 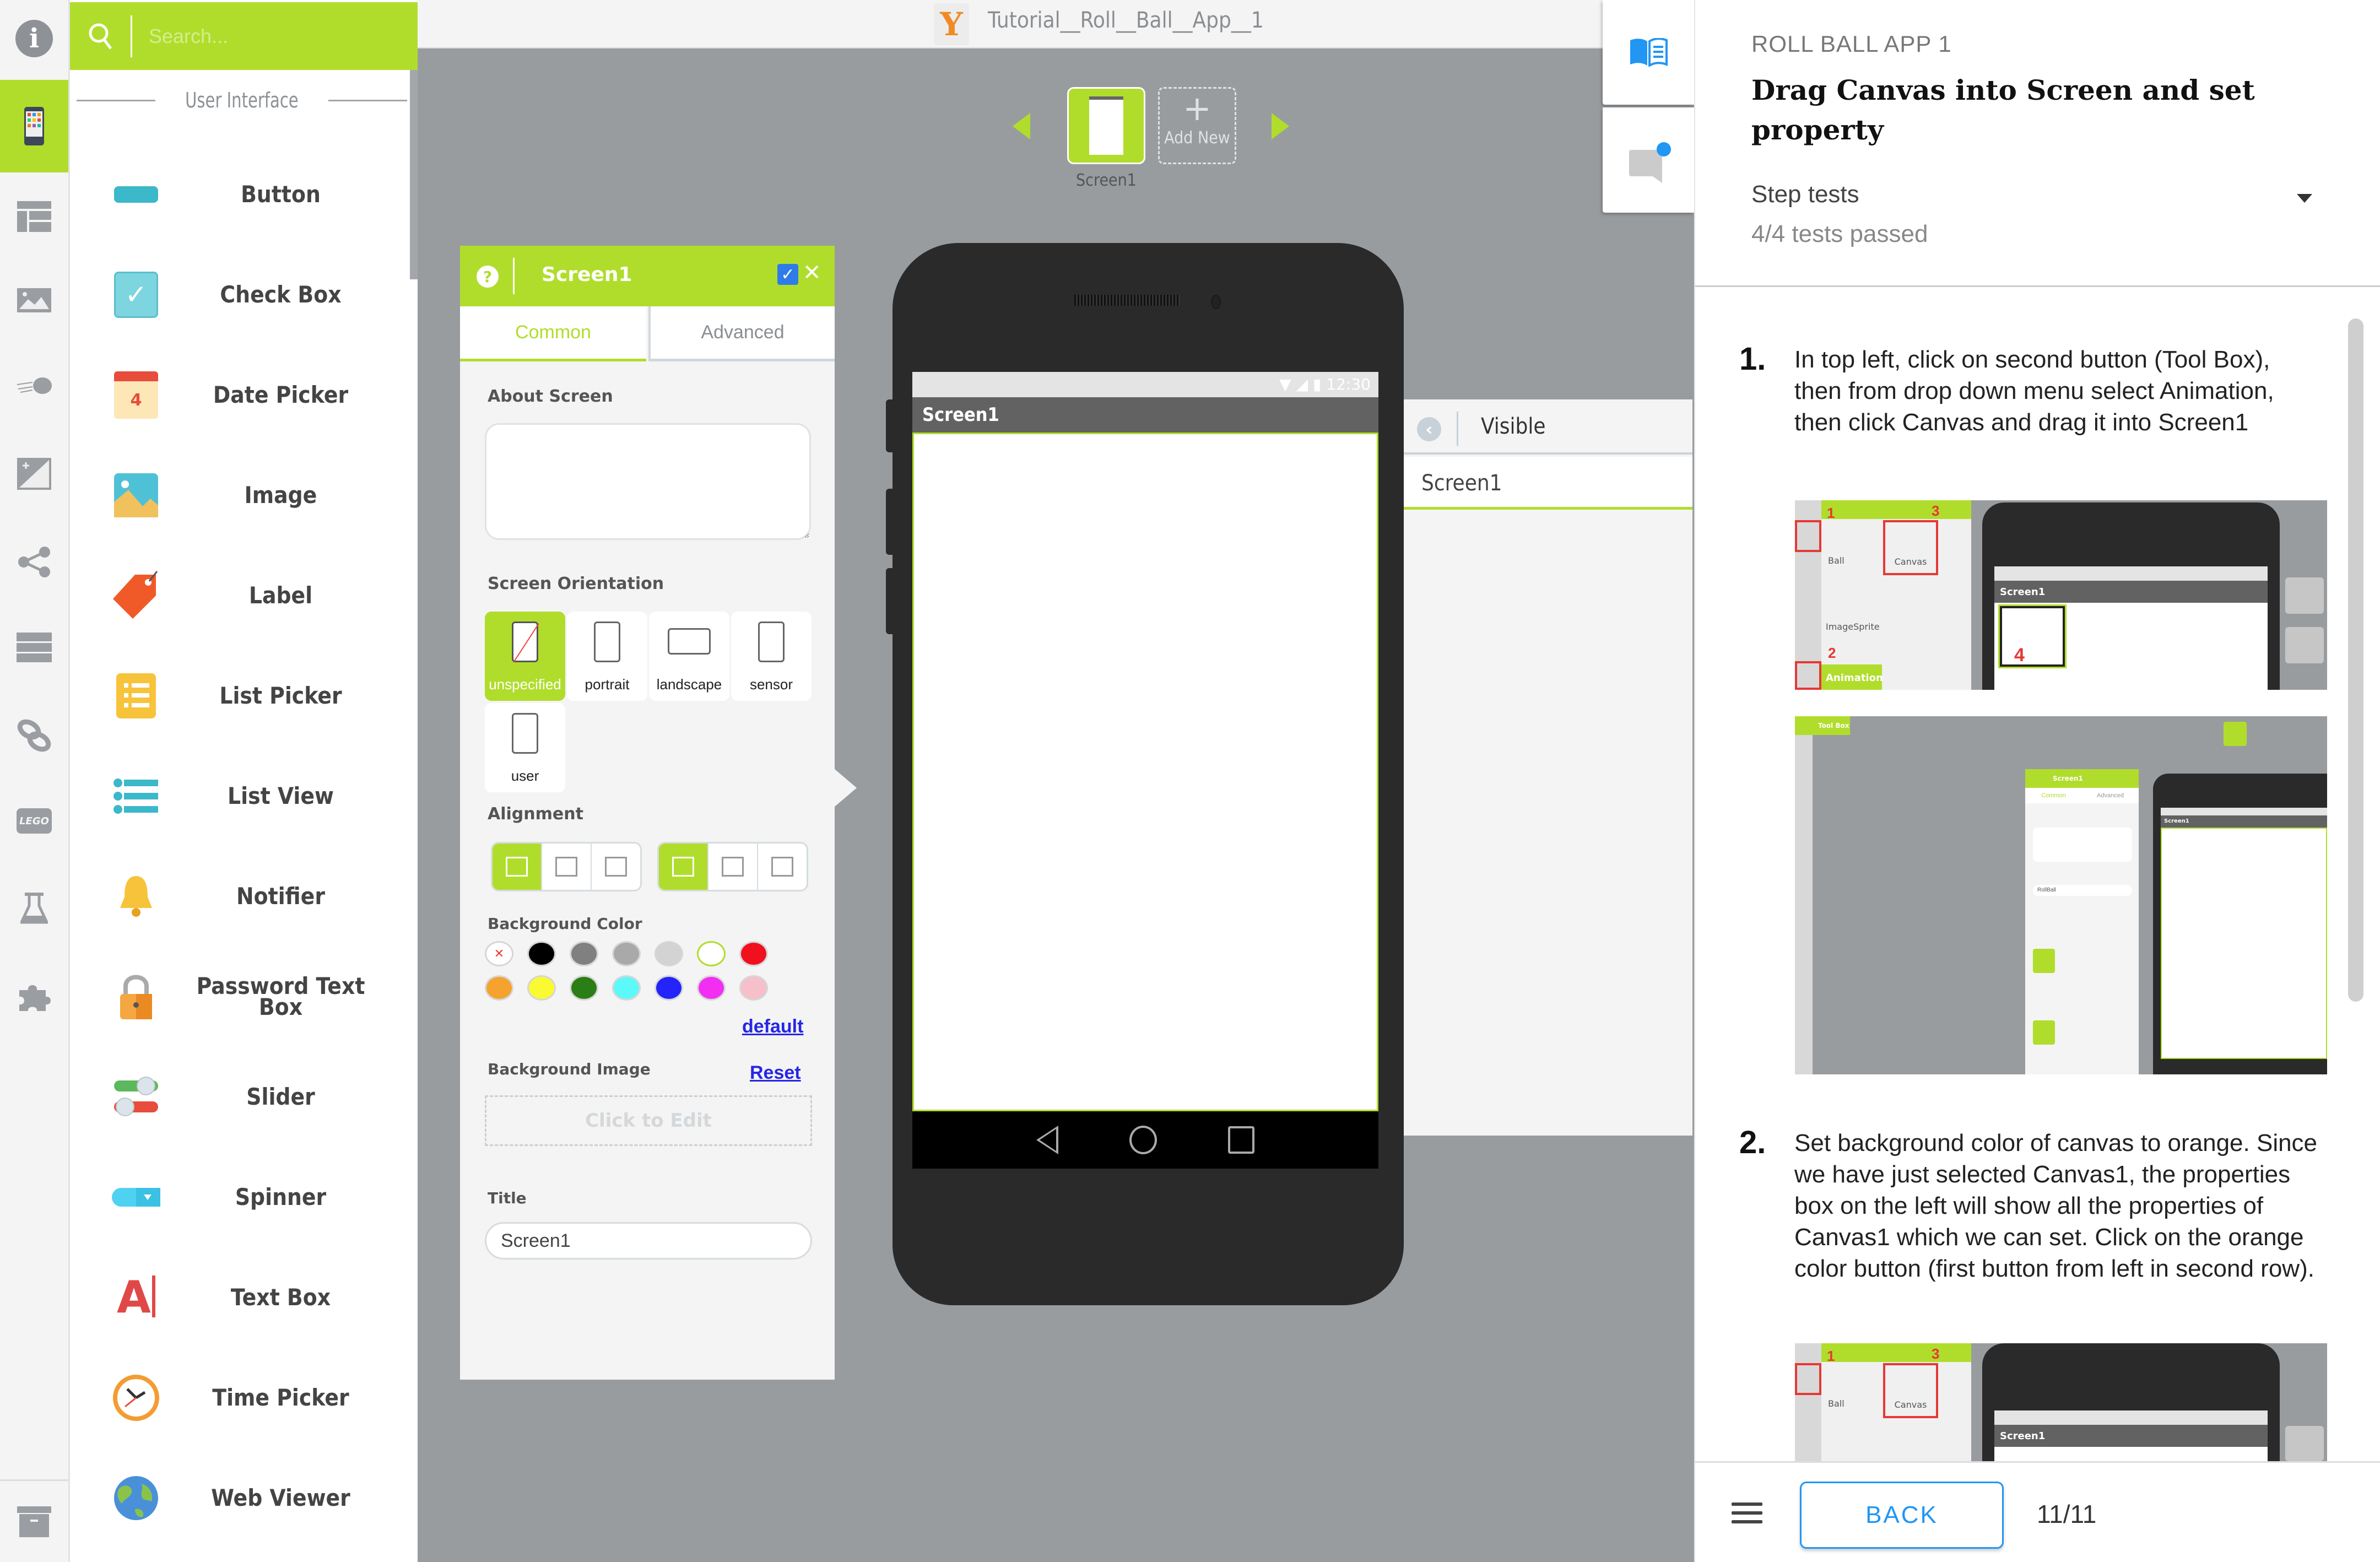 I want to click on background-image-picker: Click to Edit, so click(x=649, y=1120).